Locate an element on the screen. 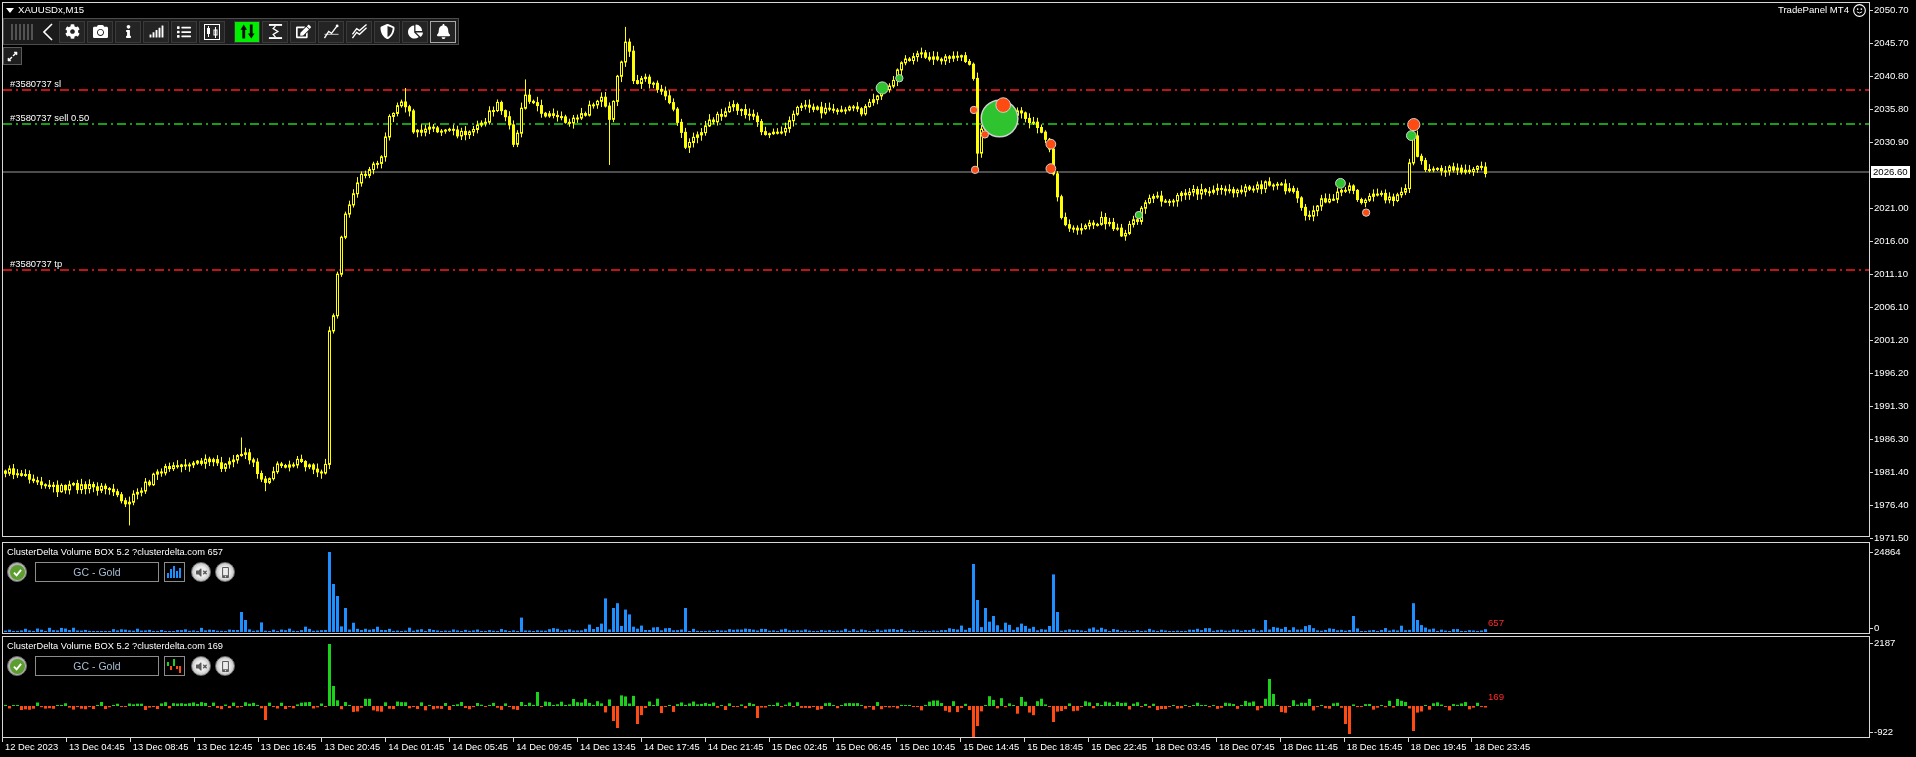  time-axis-label: 15 Dec 06:45 is located at coordinates (864, 747).